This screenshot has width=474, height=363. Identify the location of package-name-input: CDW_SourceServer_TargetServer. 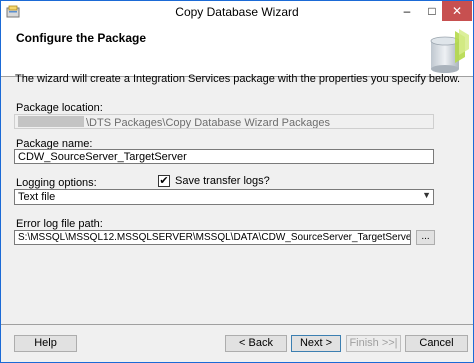
(224, 156).